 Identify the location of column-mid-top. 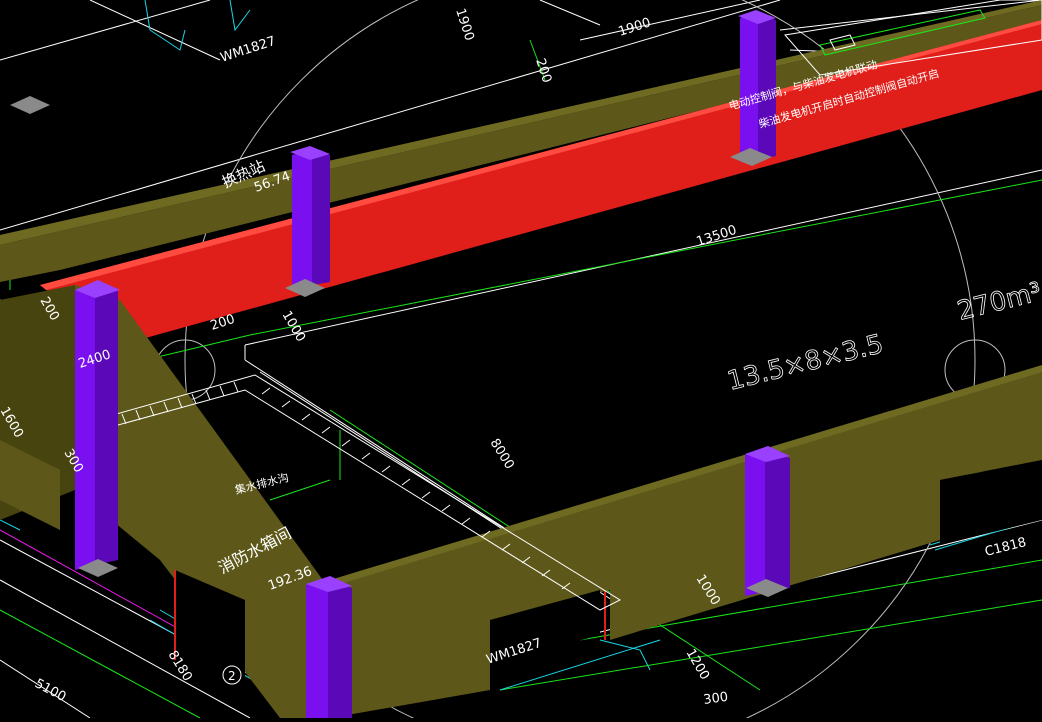
(310, 218).